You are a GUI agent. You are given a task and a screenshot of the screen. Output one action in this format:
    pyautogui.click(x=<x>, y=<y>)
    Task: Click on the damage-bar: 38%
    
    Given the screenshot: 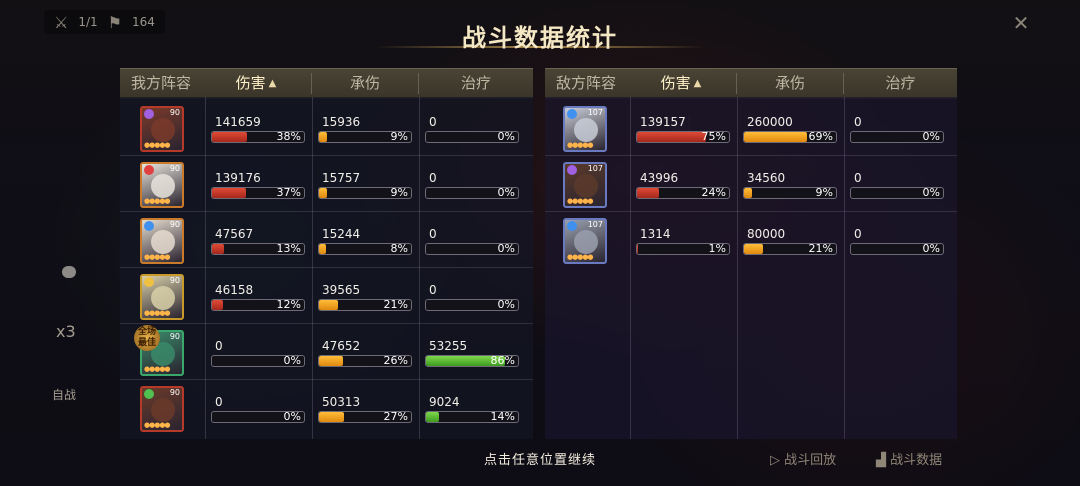 What is the action you would take?
    pyautogui.click(x=258, y=137)
    